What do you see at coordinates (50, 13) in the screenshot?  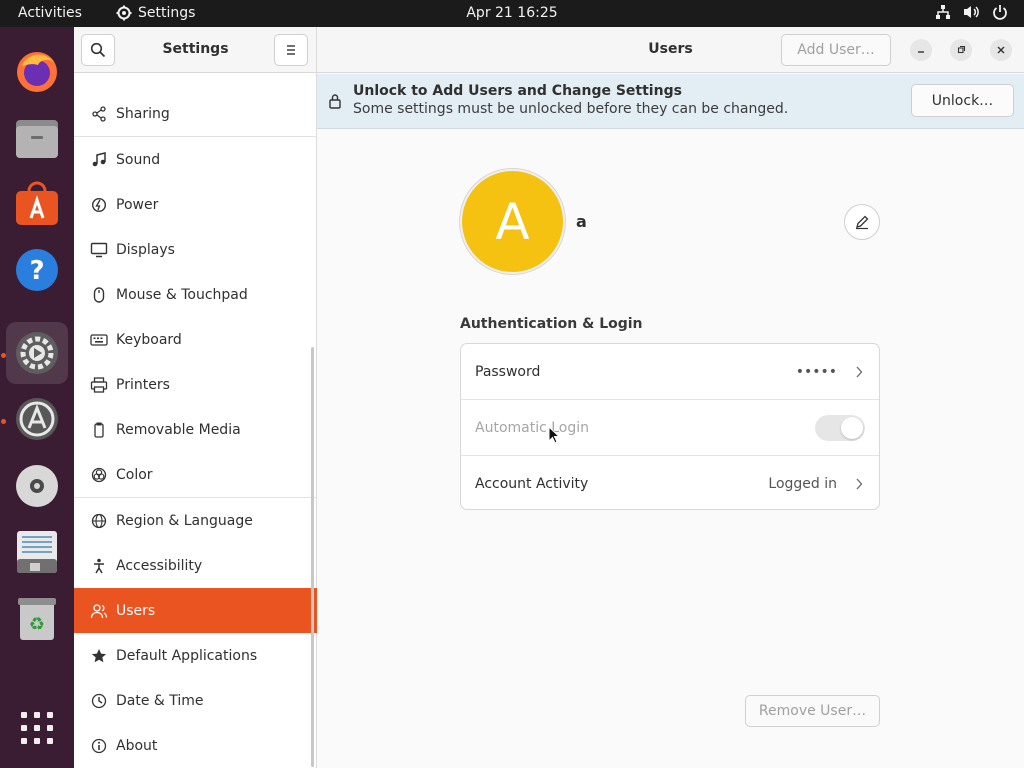 I see `activities-button: Activities` at bounding box center [50, 13].